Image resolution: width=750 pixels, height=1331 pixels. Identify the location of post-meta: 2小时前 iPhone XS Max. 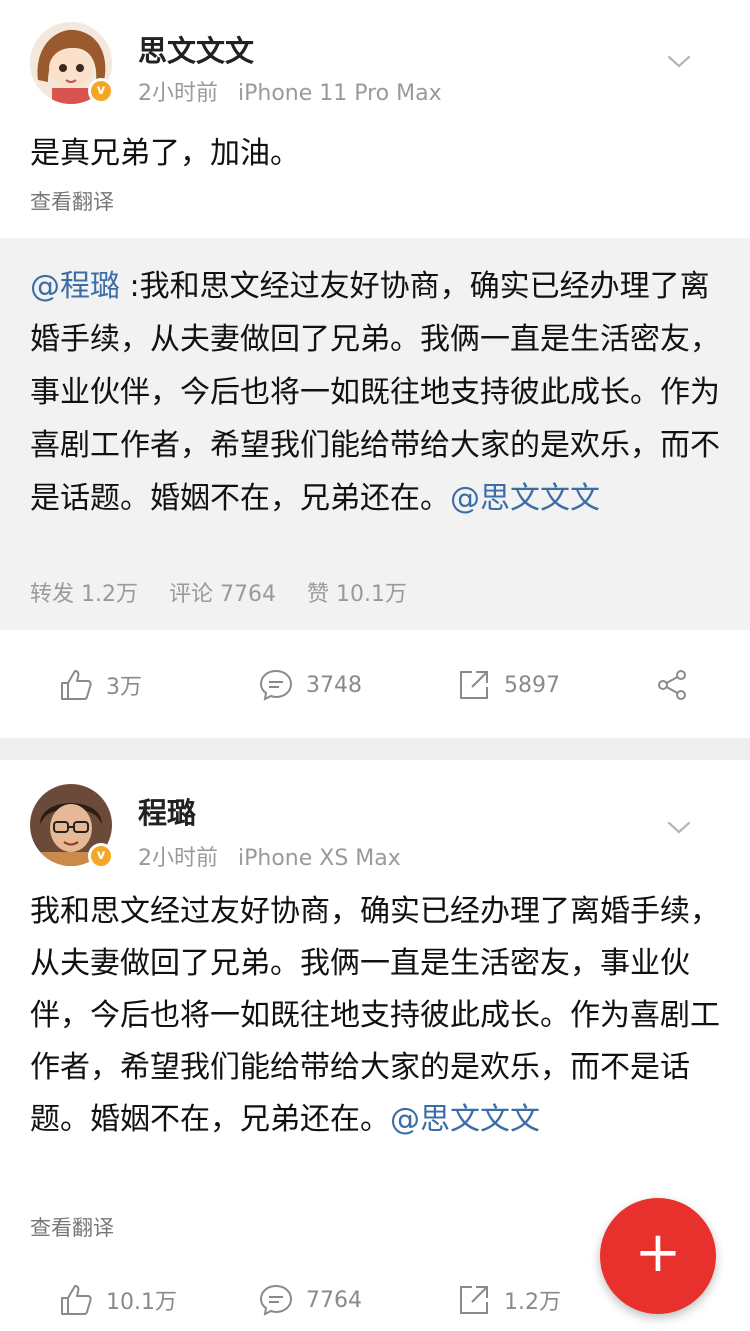
(269, 856).